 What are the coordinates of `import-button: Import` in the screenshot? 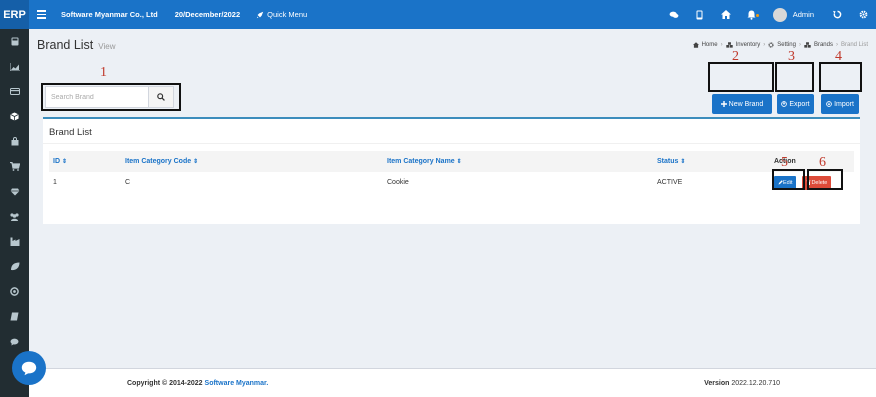 It's located at (840, 104).